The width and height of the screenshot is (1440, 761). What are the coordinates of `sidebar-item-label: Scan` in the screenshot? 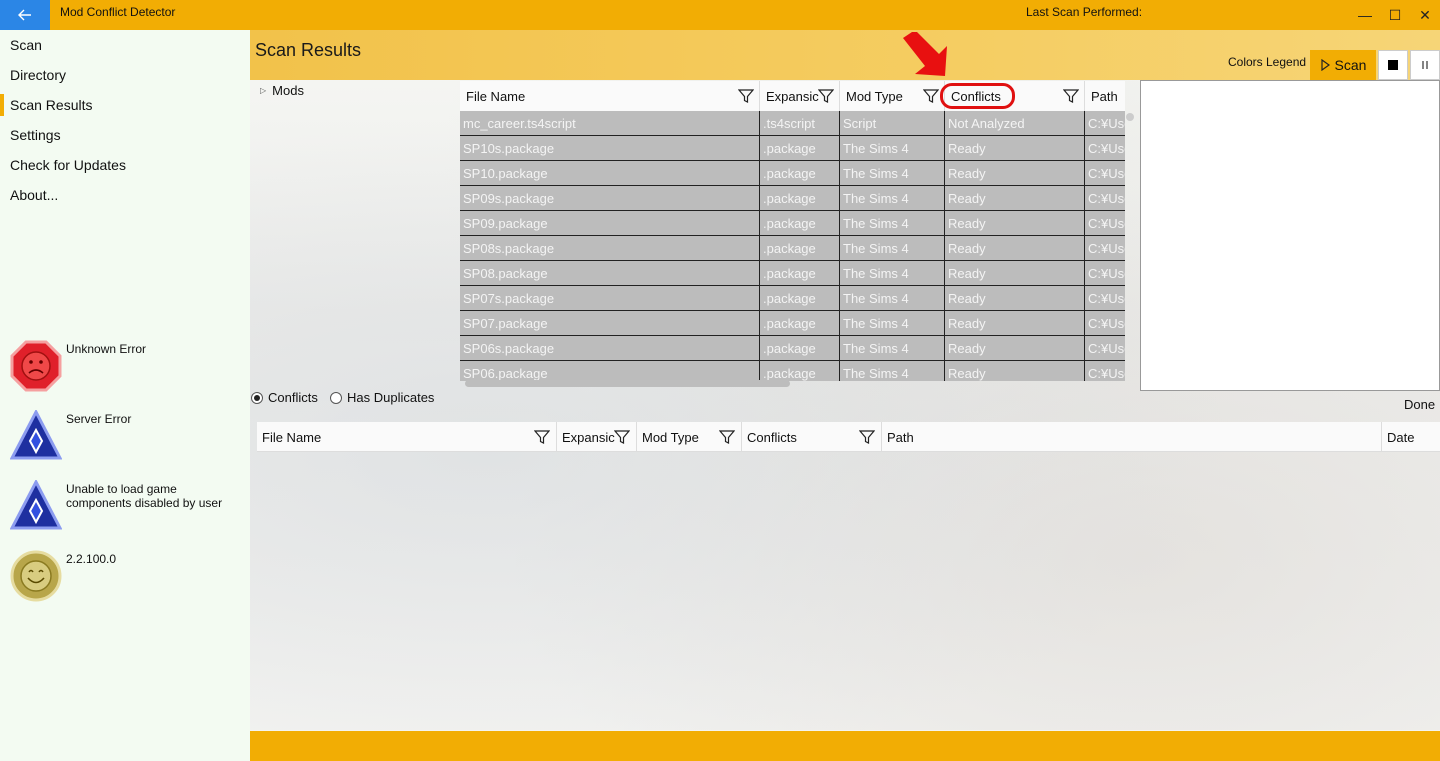 It's located at (26, 45).